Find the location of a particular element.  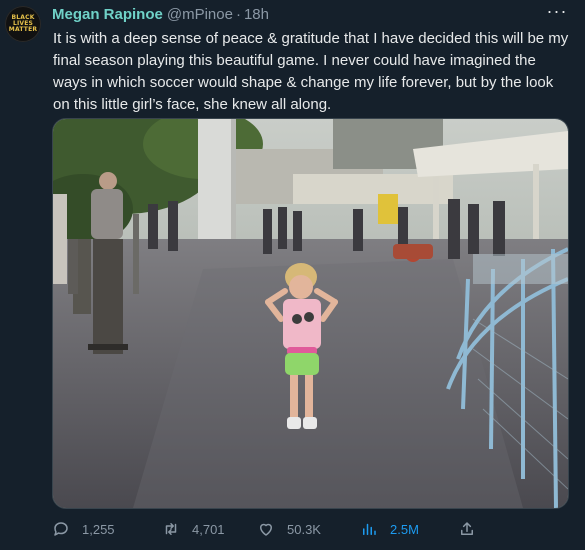

view-count: 2.5M is located at coordinates (404, 529).